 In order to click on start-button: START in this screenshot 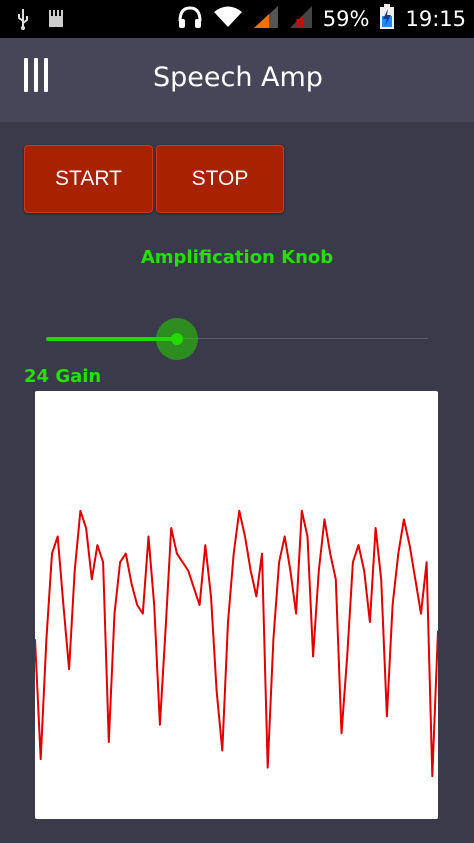, I will do `click(88, 179)`.